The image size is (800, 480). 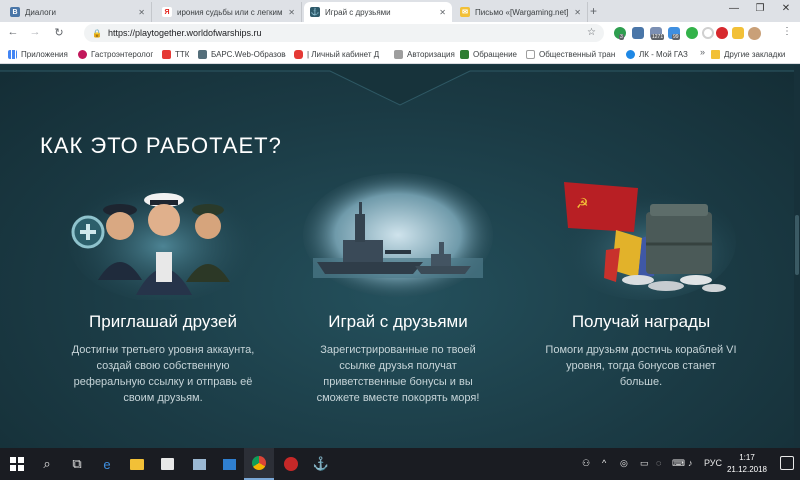 What do you see at coordinates (734, 8) in the screenshot?
I see `minimize-button: —` at bounding box center [734, 8].